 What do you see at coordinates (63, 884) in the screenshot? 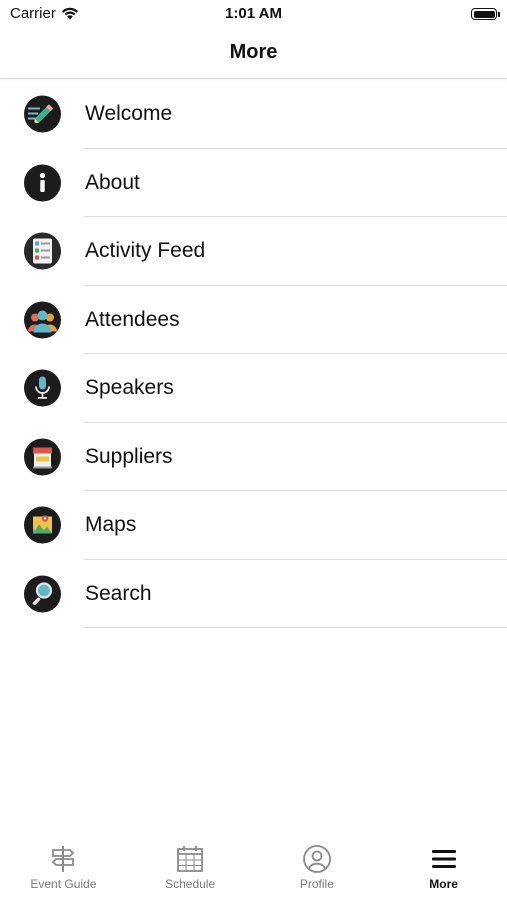
I see `tab-label: Event Guide` at bounding box center [63, 884].